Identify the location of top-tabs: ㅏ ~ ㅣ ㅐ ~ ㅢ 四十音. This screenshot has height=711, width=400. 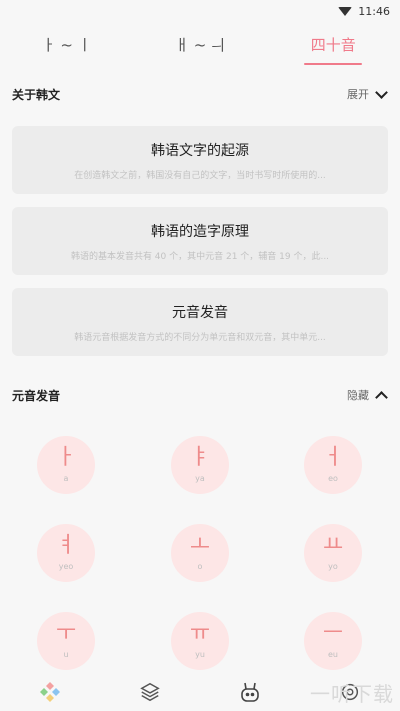
(200, 45).